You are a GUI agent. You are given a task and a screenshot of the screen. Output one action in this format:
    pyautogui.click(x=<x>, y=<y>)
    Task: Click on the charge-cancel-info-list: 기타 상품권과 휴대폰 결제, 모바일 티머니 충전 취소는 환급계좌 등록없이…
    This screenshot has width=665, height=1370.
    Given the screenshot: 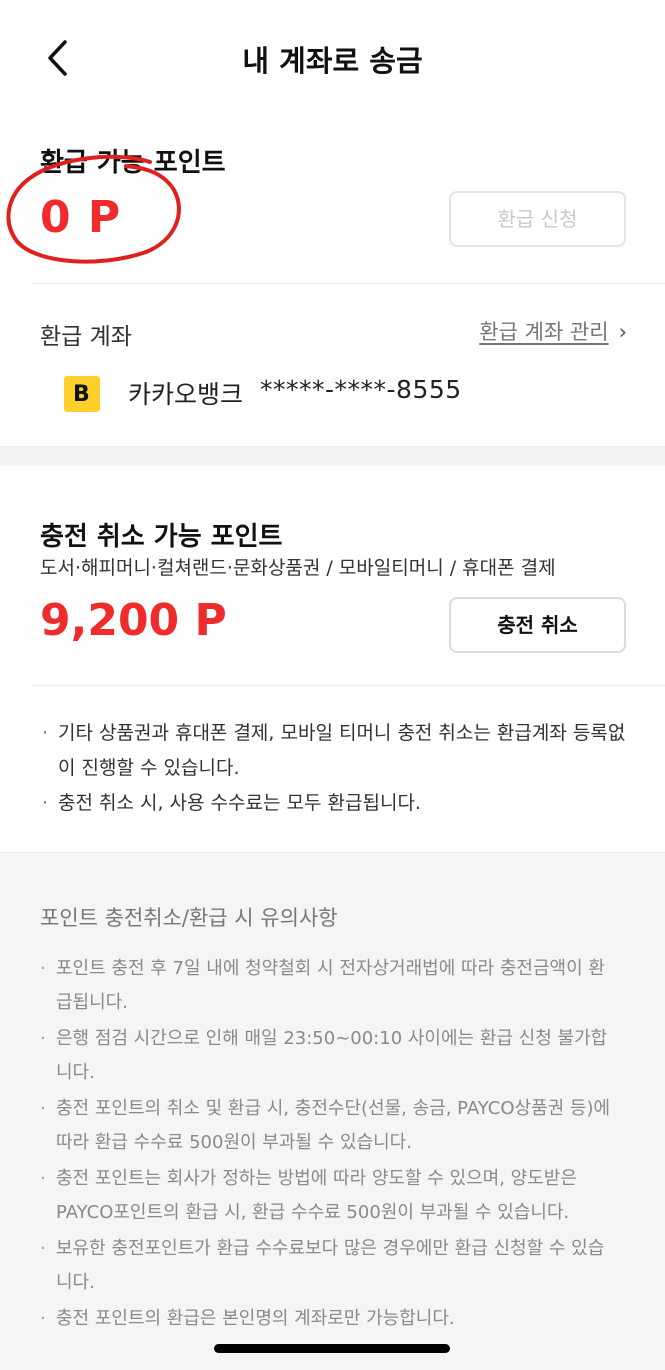 What is the action you would take?
    pyautogui.click(x=335, y=768)
    